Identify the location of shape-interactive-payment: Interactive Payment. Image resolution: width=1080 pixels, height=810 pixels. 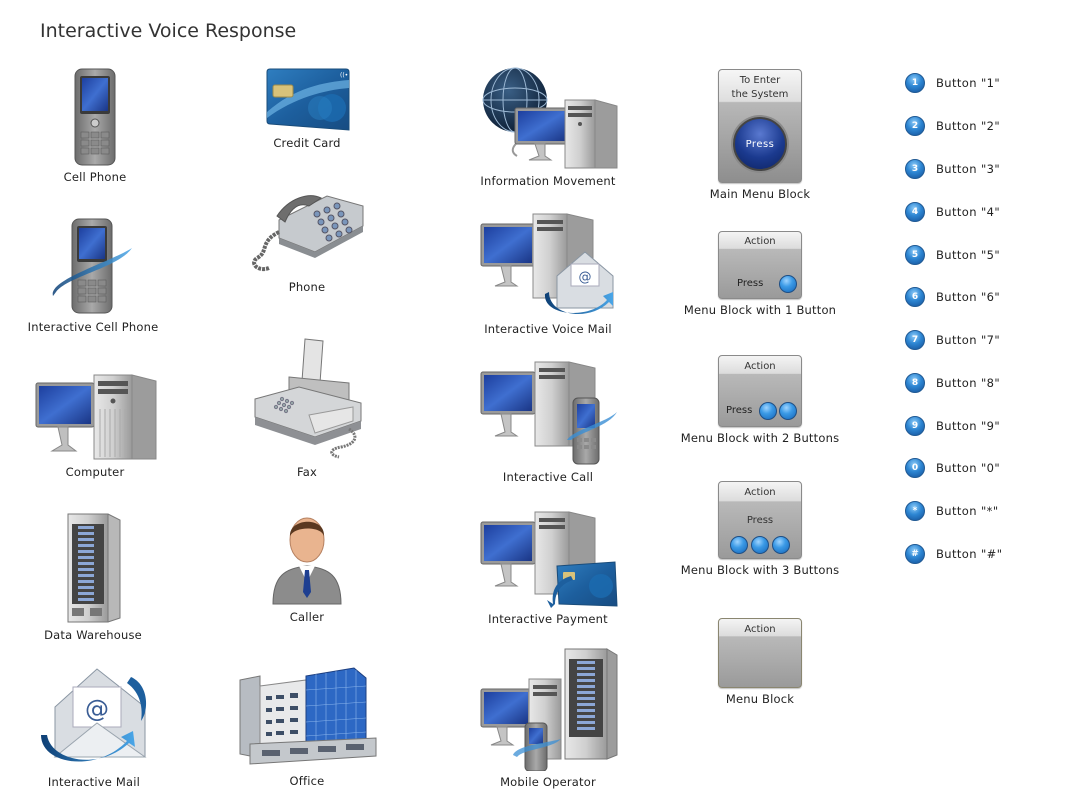
(548, 568).